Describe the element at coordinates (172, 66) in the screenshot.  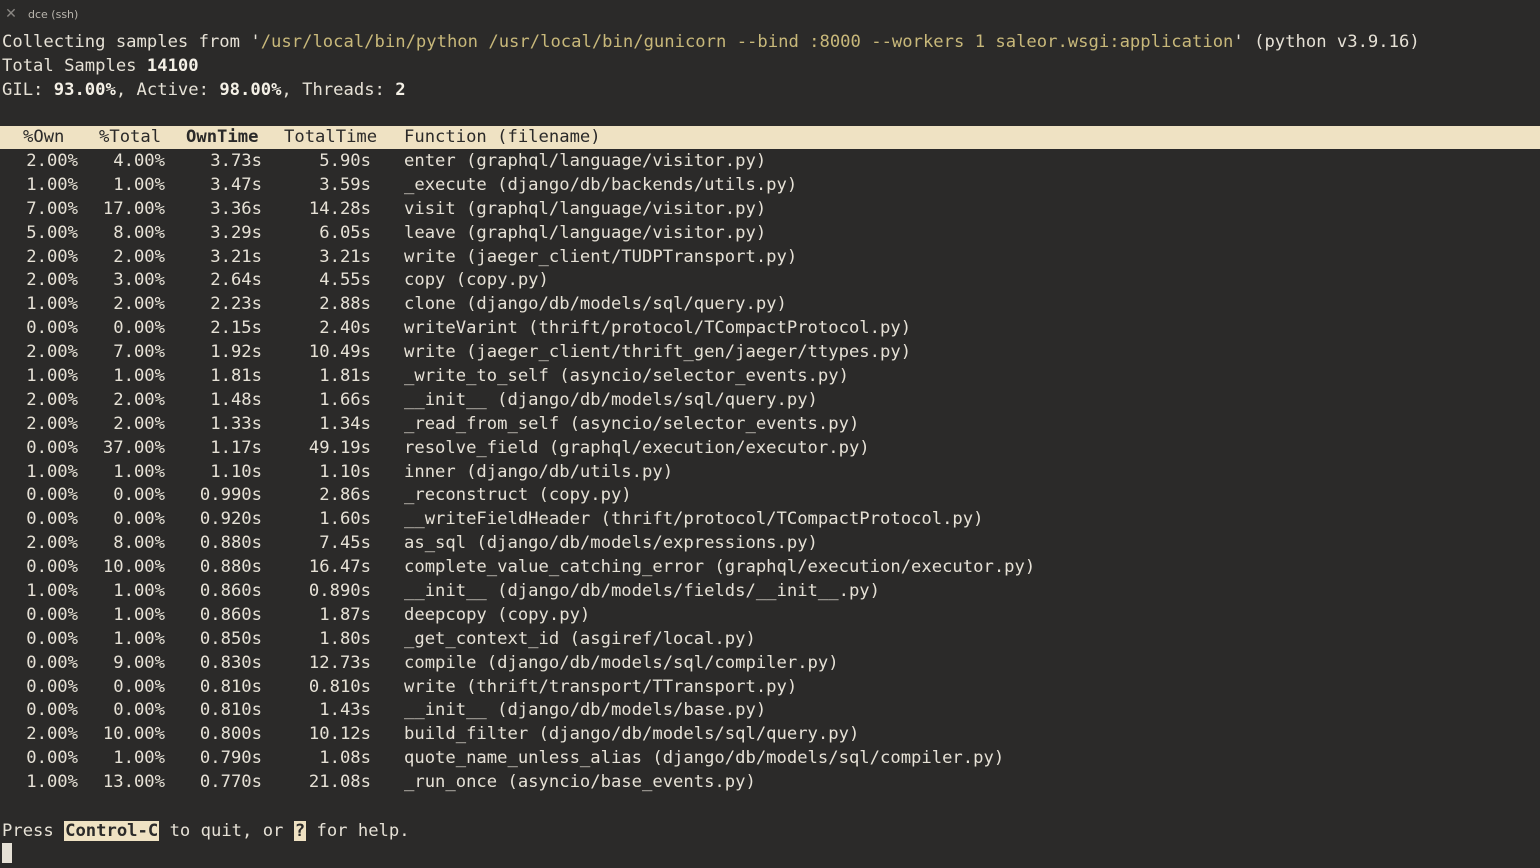
I see `total-samples-value: 14100` at that location.